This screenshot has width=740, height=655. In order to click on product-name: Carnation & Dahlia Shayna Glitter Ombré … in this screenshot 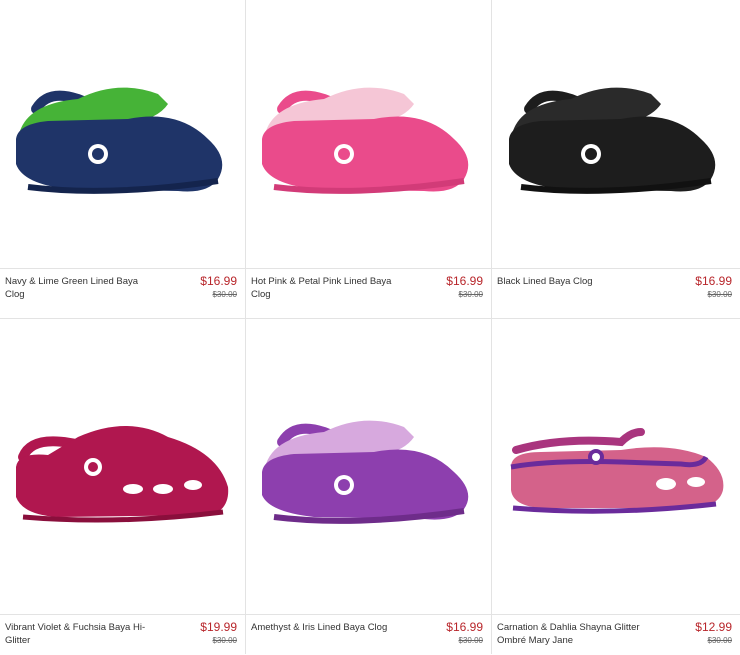, I will do `click(572, 634)`.